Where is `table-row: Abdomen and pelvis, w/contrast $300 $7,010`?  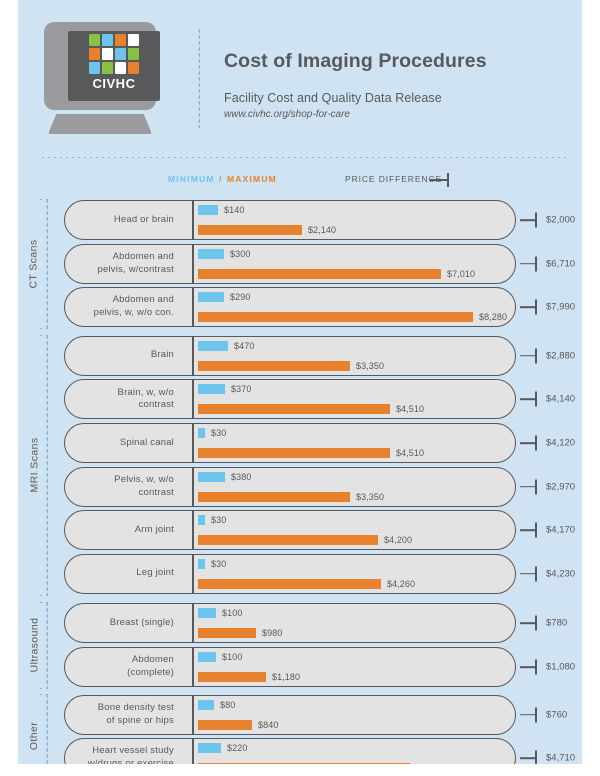 table-row: Abdomen and pelvis, w/contrast $300 $7,010 is located at coordinates (290, 263).